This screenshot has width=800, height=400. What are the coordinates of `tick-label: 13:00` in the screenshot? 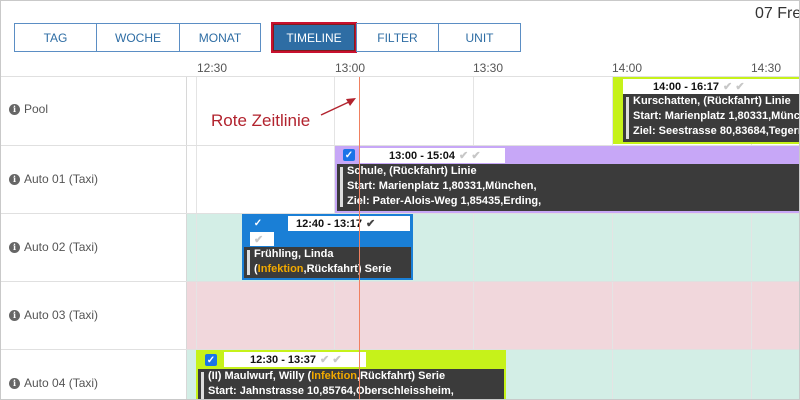 It's located at (350, 68).